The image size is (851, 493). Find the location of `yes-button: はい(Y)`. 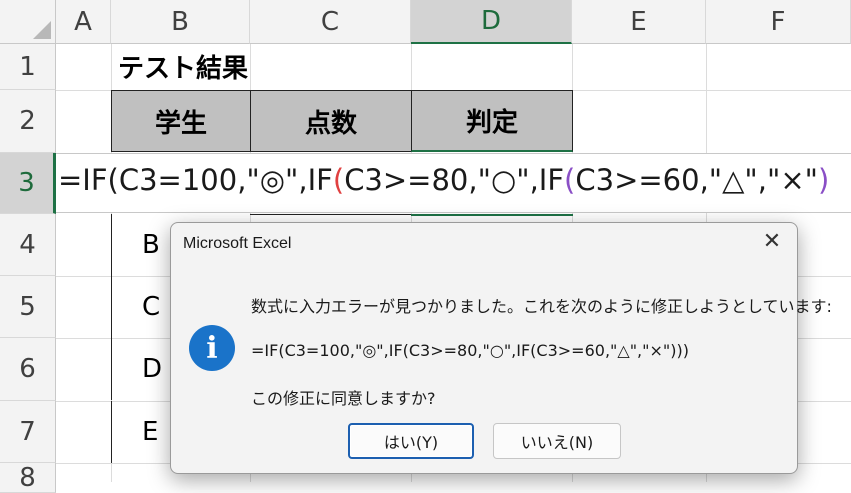

yes-button: はい(Y) is located at coordinates (411, 441).